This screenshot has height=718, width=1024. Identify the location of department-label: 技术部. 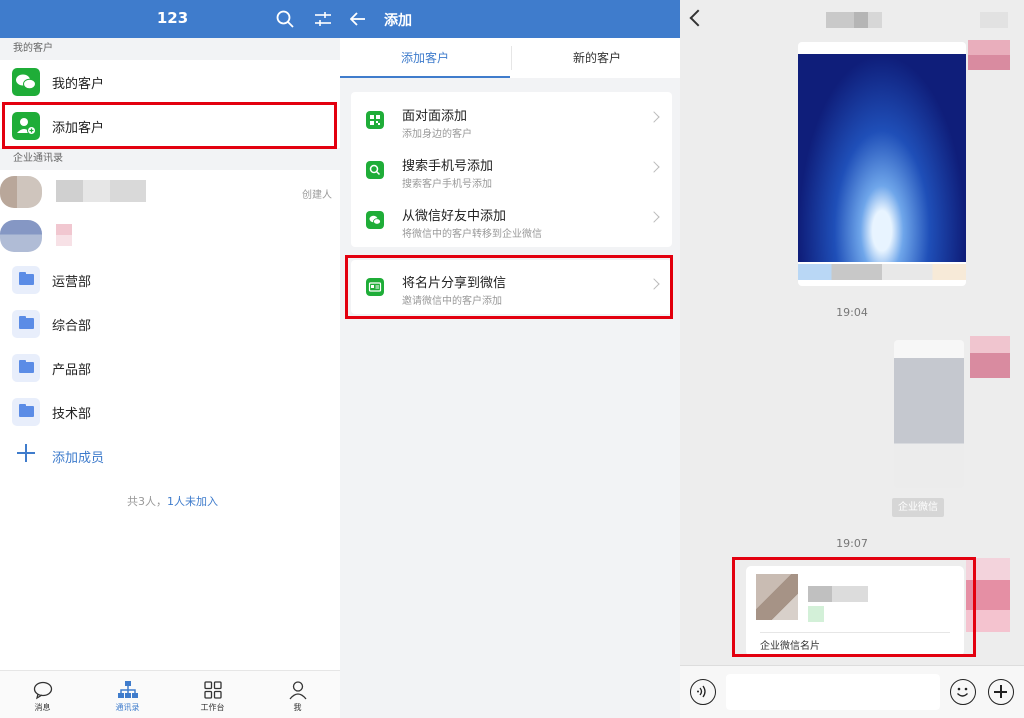
(72, 414).